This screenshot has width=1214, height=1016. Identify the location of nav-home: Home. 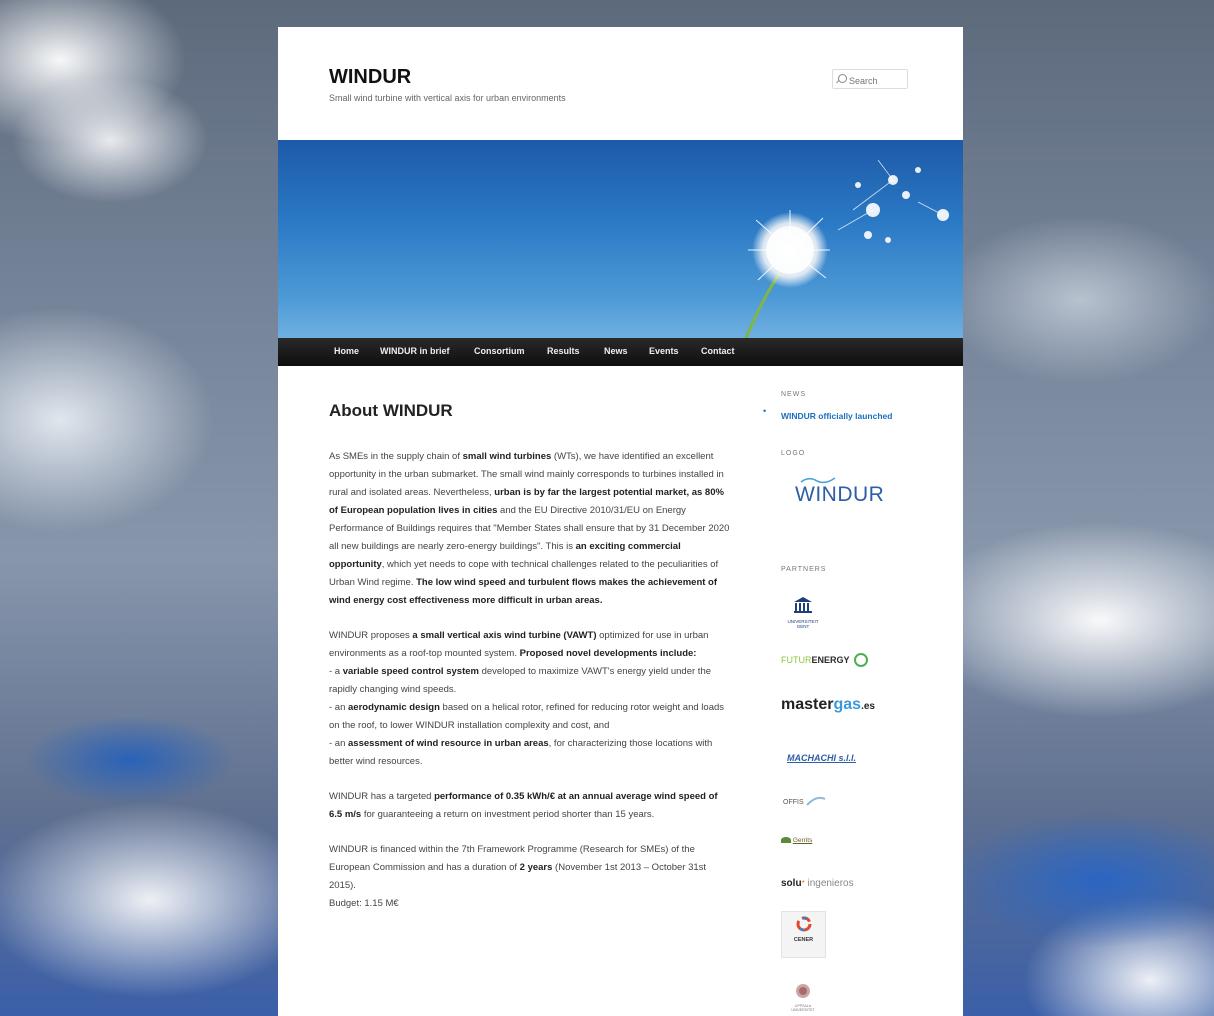
(346, 351).